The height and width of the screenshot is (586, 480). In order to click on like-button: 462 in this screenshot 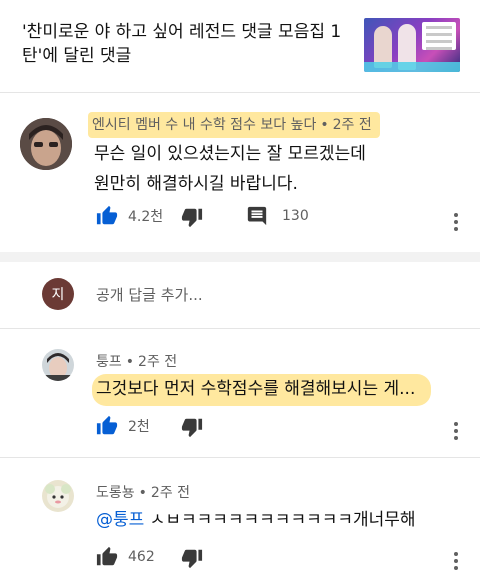, I will do `click(125, 557)`.